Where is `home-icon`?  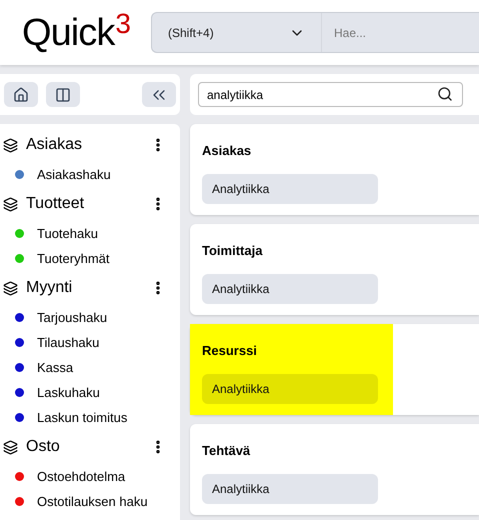
home-icon is located at coordinates (21, 94).